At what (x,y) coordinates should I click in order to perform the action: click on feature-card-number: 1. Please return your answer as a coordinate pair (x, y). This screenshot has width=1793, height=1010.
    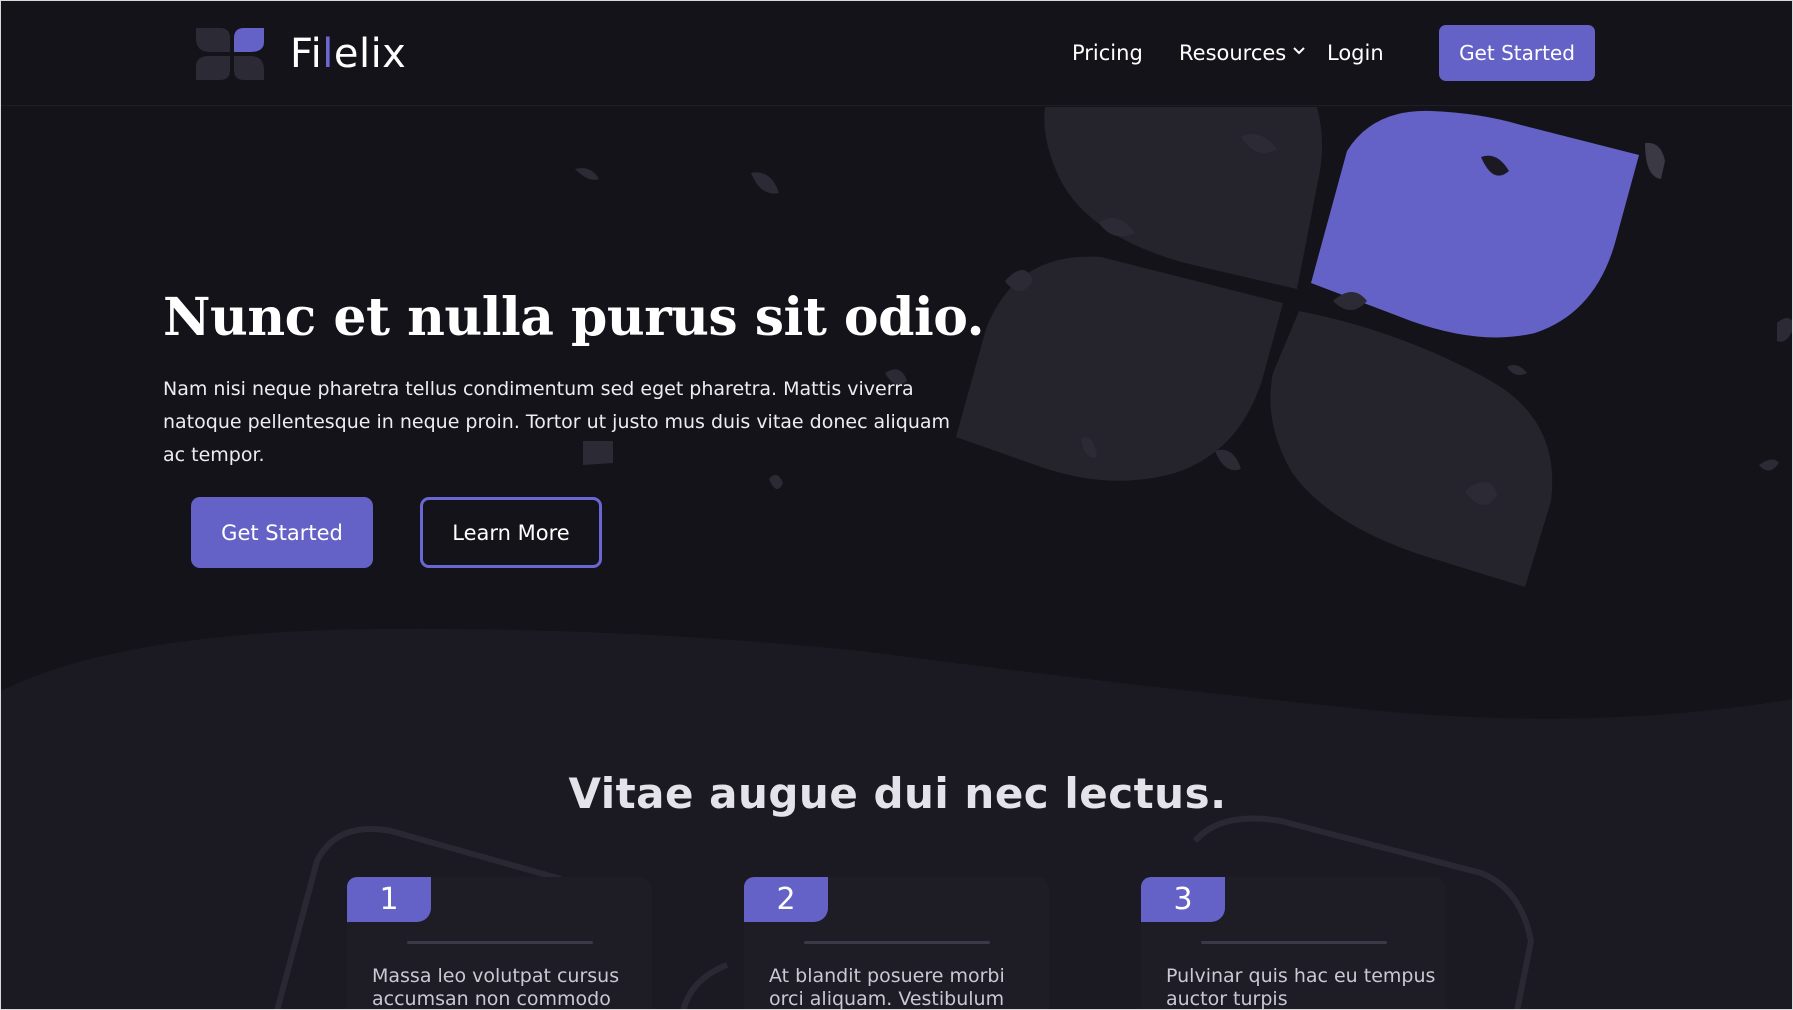
    Looking at the image, I should click on (389, 899).